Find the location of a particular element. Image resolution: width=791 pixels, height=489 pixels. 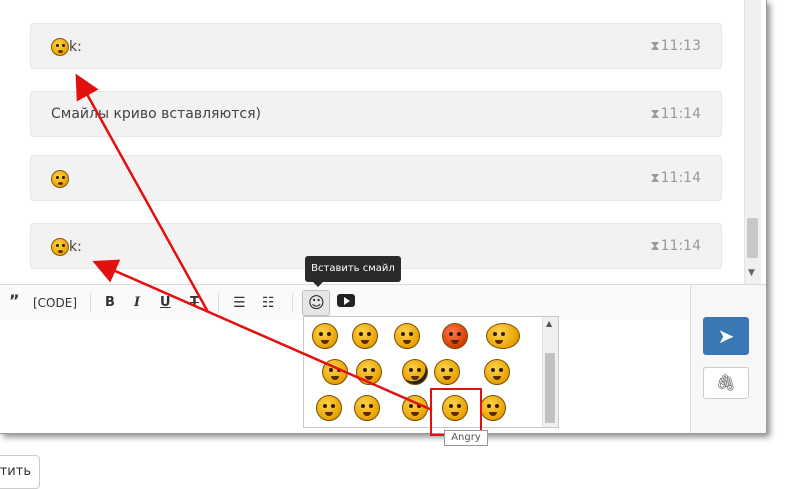

insert-smiley-tooltip: Вставить смайл is located at coordinates (353, 271).